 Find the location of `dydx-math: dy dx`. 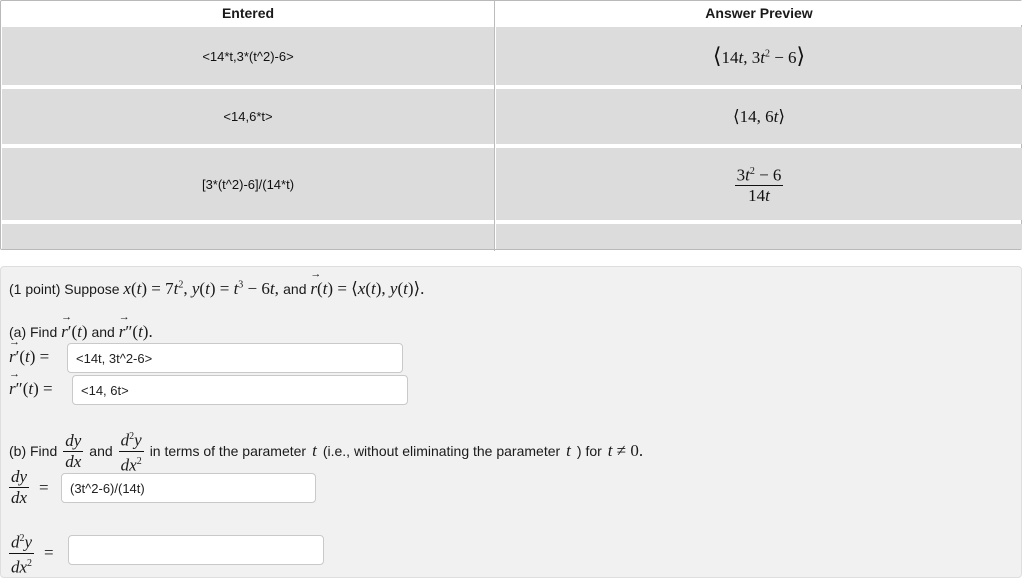

dydx-math: dy dx is located at coordinates (73, 450).